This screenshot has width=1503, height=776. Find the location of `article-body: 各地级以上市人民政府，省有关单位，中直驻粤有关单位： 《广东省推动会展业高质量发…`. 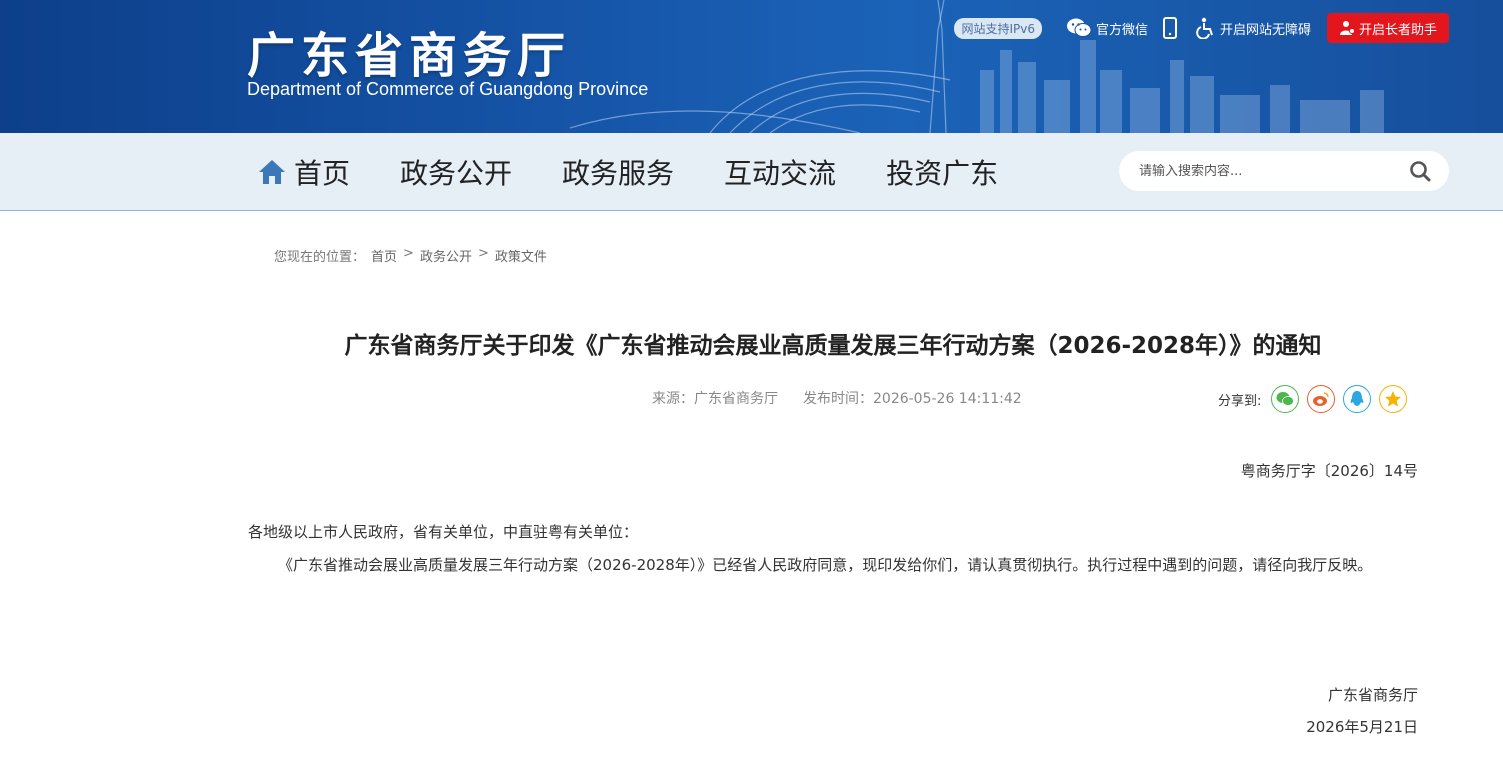

article-body: 各地级以上市人民政府，省有关单位，中直驻粤有关单位： 《广东省推动会展业高质量发… is located at coordinates (834, 549).